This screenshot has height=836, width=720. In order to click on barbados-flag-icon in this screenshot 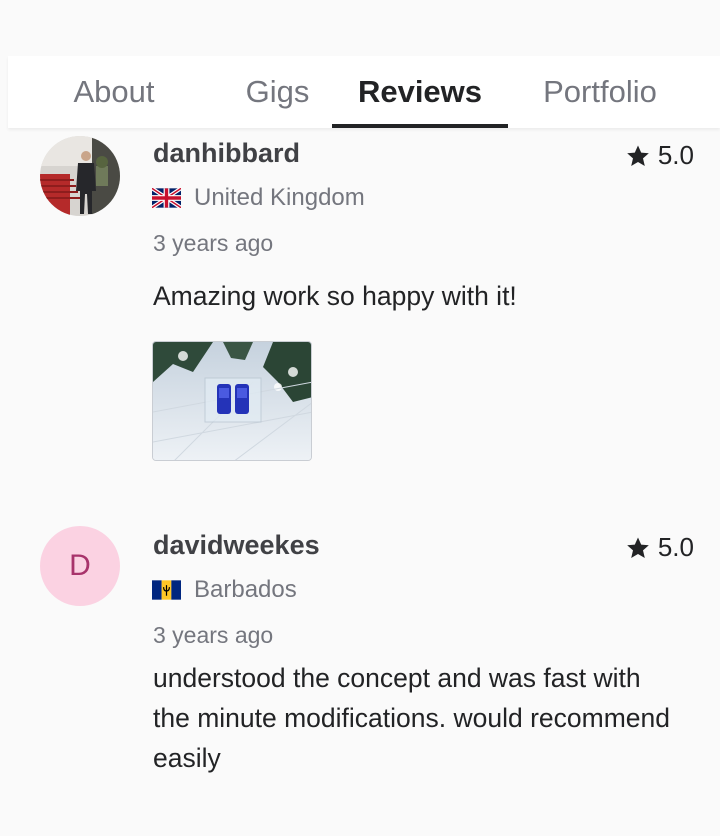, I will do `click(166, 590)`.